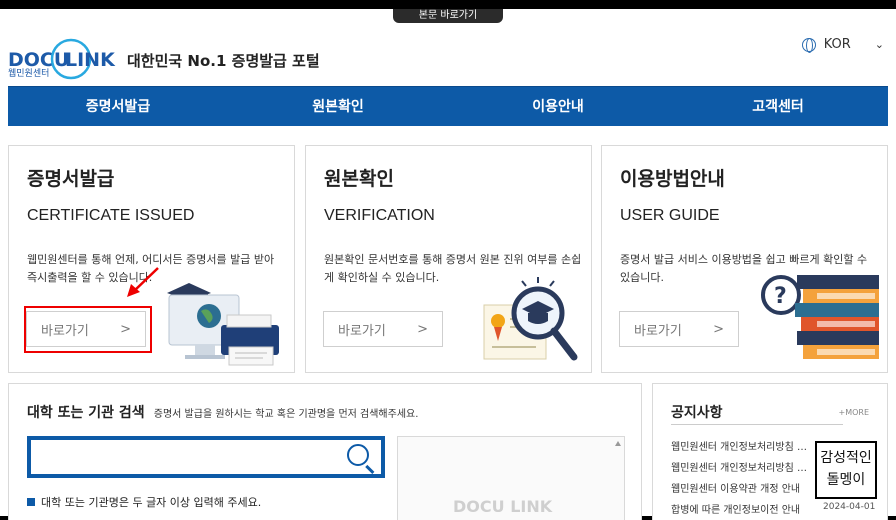 This screenshot has height=520, width=896. I want to click on watermark-stamp: 감성적인 돌멩이, so click(846, 470).